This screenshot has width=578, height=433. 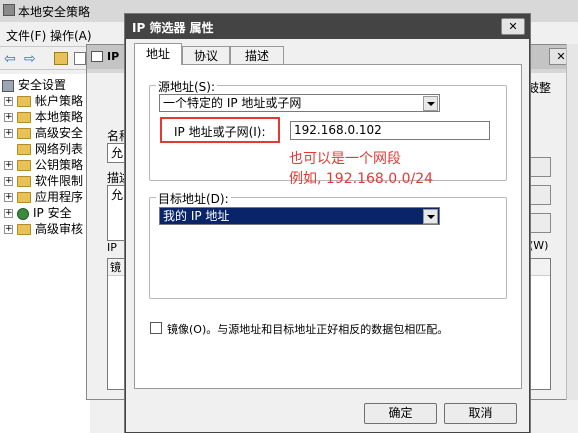 What do you see at coordinates (338, 130) in the screenshot?
I see `ip-subnet-value: 192.168.0.102` at bounding box center [338, 130].